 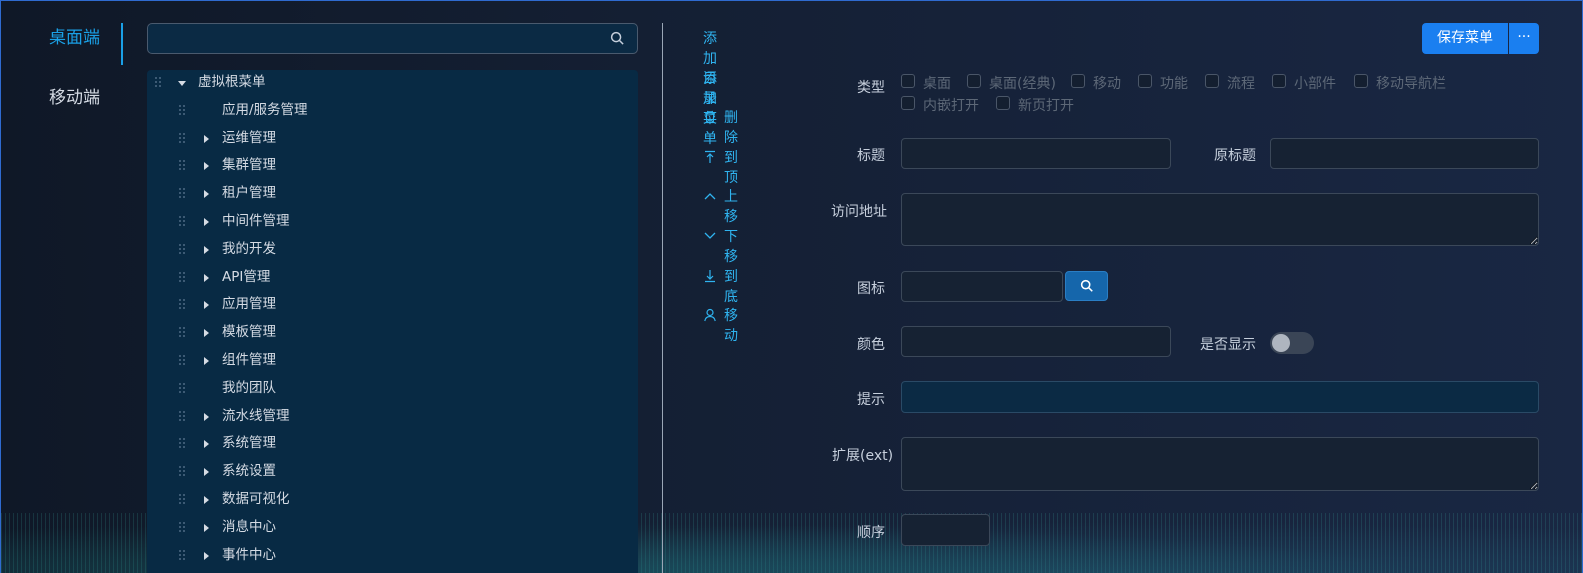 What do you see at coordinates (1524, 38) in the screenshot?
I see `more-options-button: ···` at bounding box center [1524, 38].